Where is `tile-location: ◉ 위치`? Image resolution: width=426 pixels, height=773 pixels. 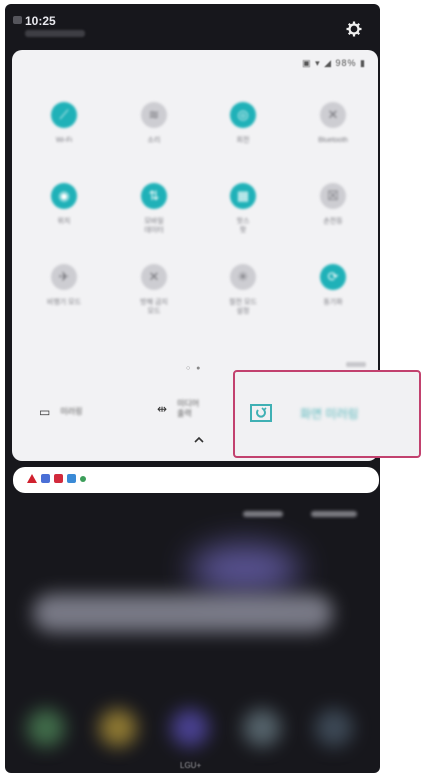 tile-location: ◉ 위치 is located at coordinates (64, 204).